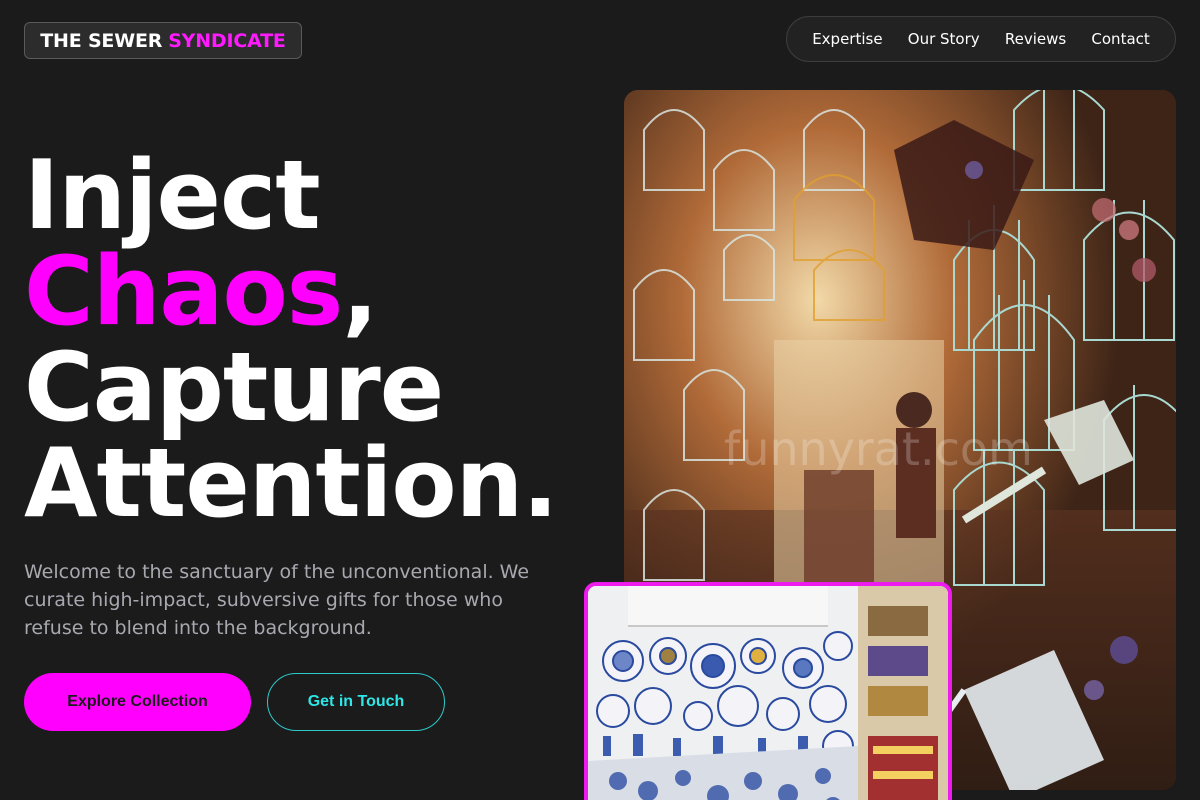 This screenshot has width=1200, height=800. Describe the element at coordinates (1035, 39) in the screenshot. I see `nav-item-reviews: Reviews` at that location.